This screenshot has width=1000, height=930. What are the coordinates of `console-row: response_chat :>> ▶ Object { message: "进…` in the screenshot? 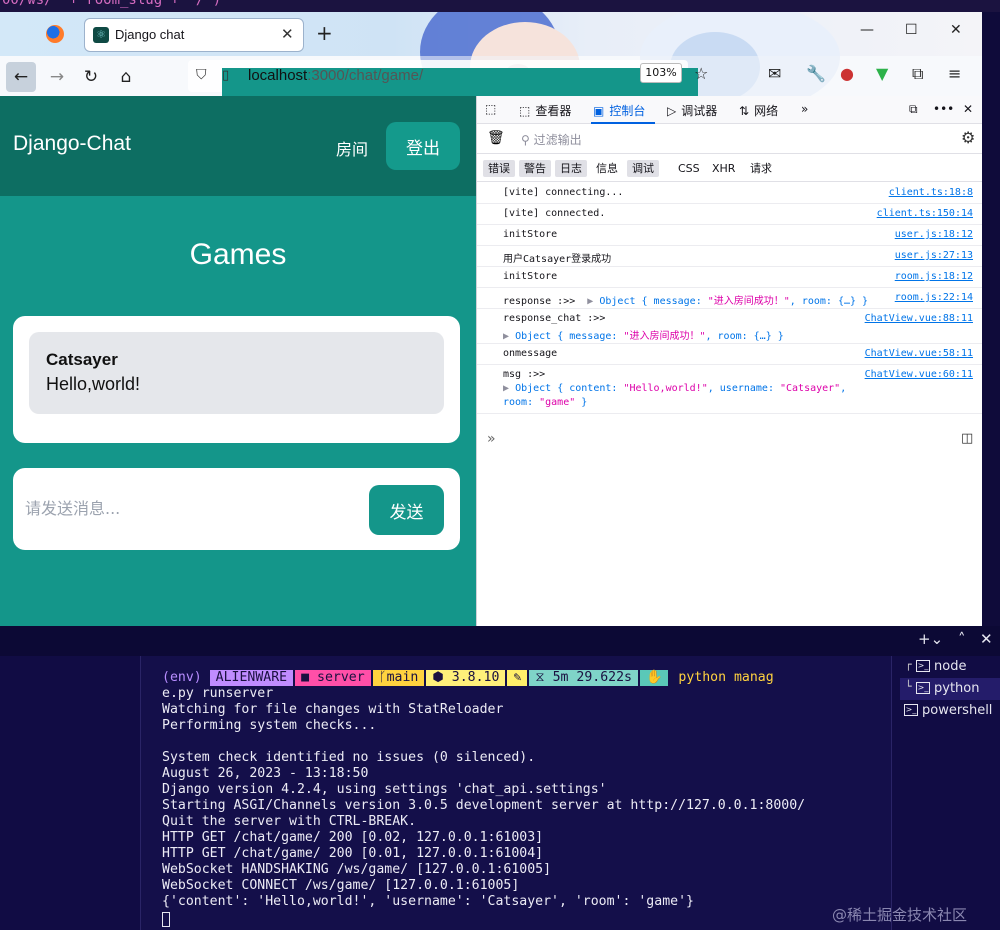 It's located at (729, 326).